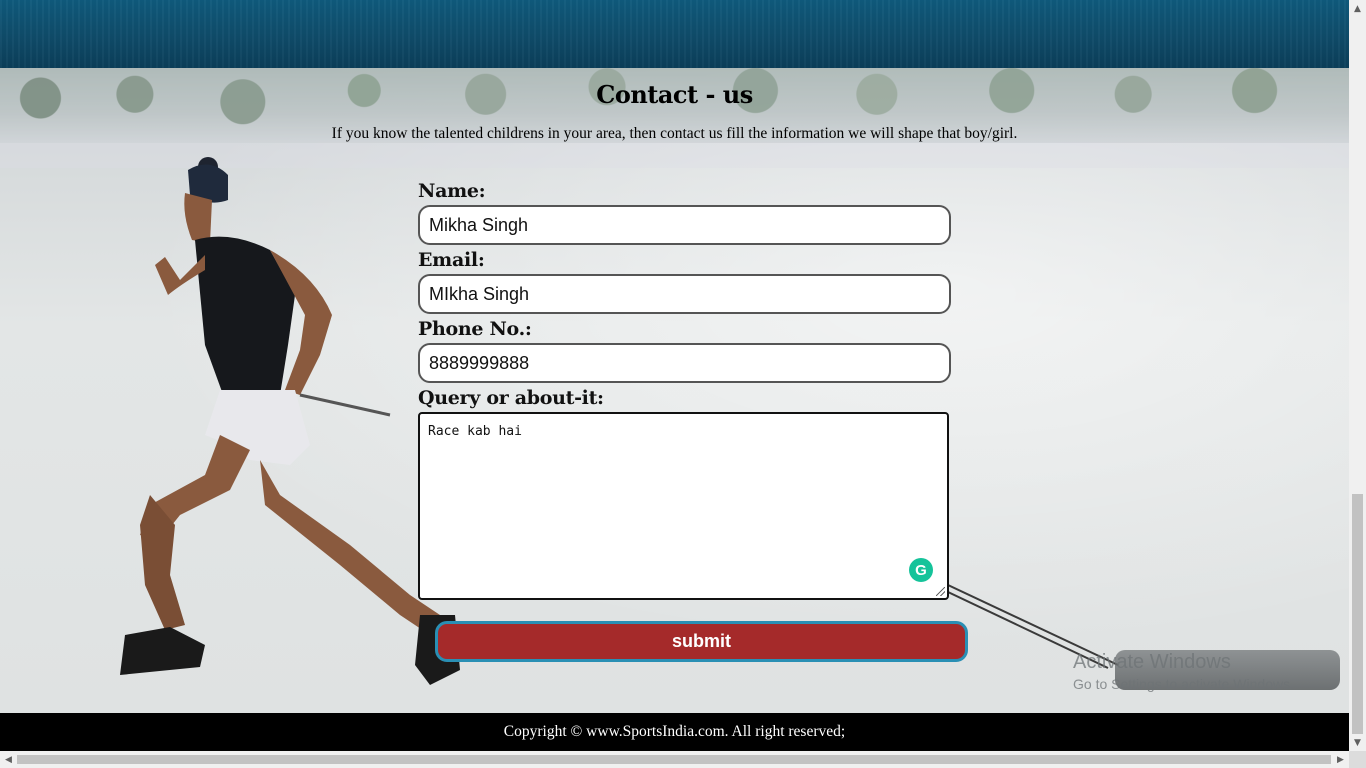 This screenshot has width=1366, height=768. What do you see at coordinates (1357, 742) in the screenshot?
I see `scroll-down-icon: ▼` at bounding box center [1357, 742].